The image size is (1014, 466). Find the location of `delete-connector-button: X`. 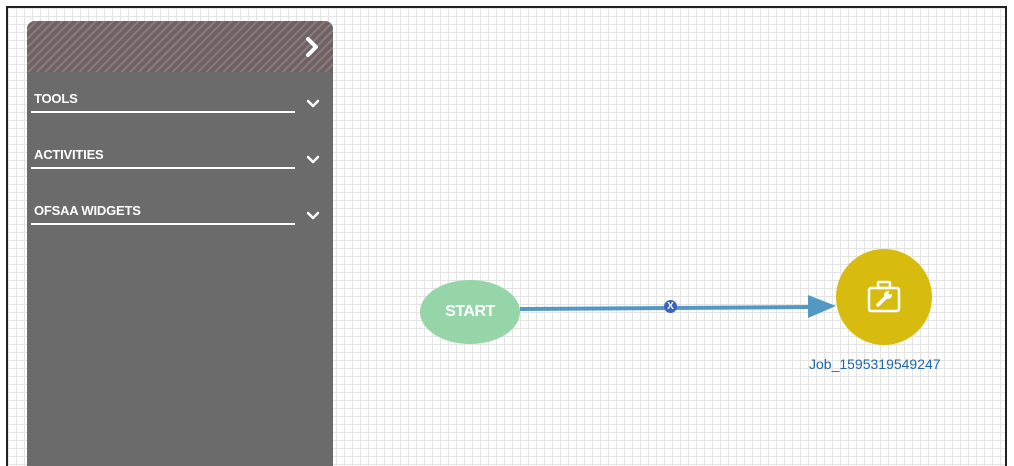

delete-connector-button: X is located at coordinates (670, 306).